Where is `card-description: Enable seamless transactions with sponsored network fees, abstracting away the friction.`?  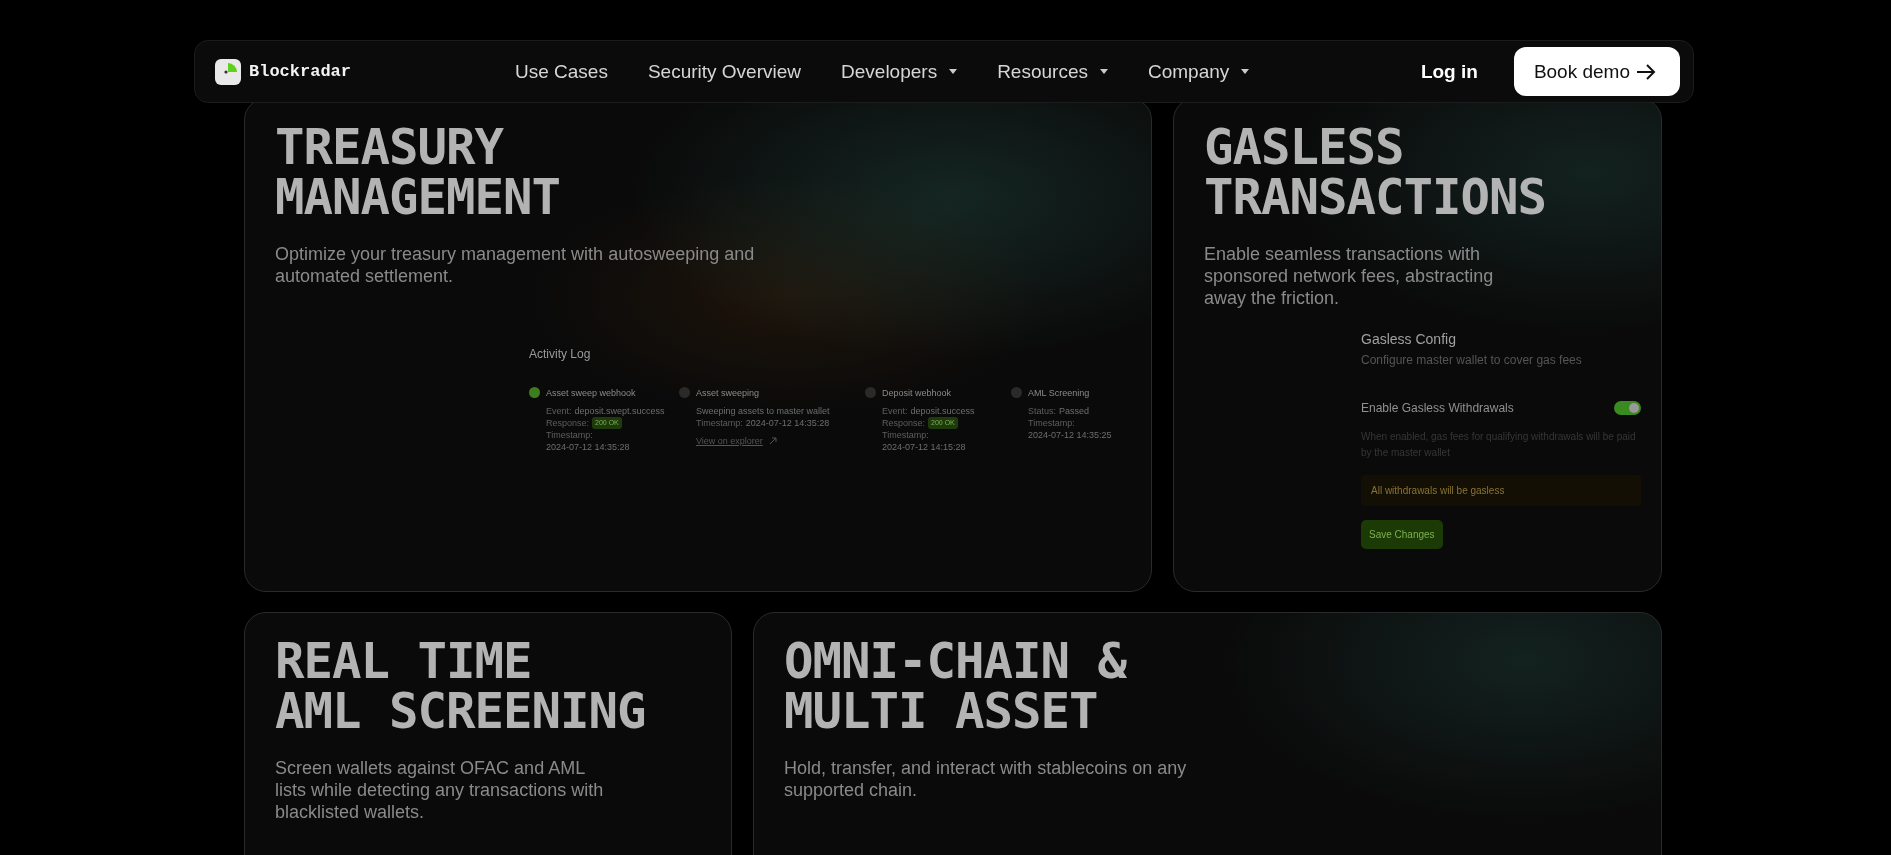
card-description: Enable seamless transactions with sponsored network fees, abstracting away the friction. is located at coordinates (1349, 275).